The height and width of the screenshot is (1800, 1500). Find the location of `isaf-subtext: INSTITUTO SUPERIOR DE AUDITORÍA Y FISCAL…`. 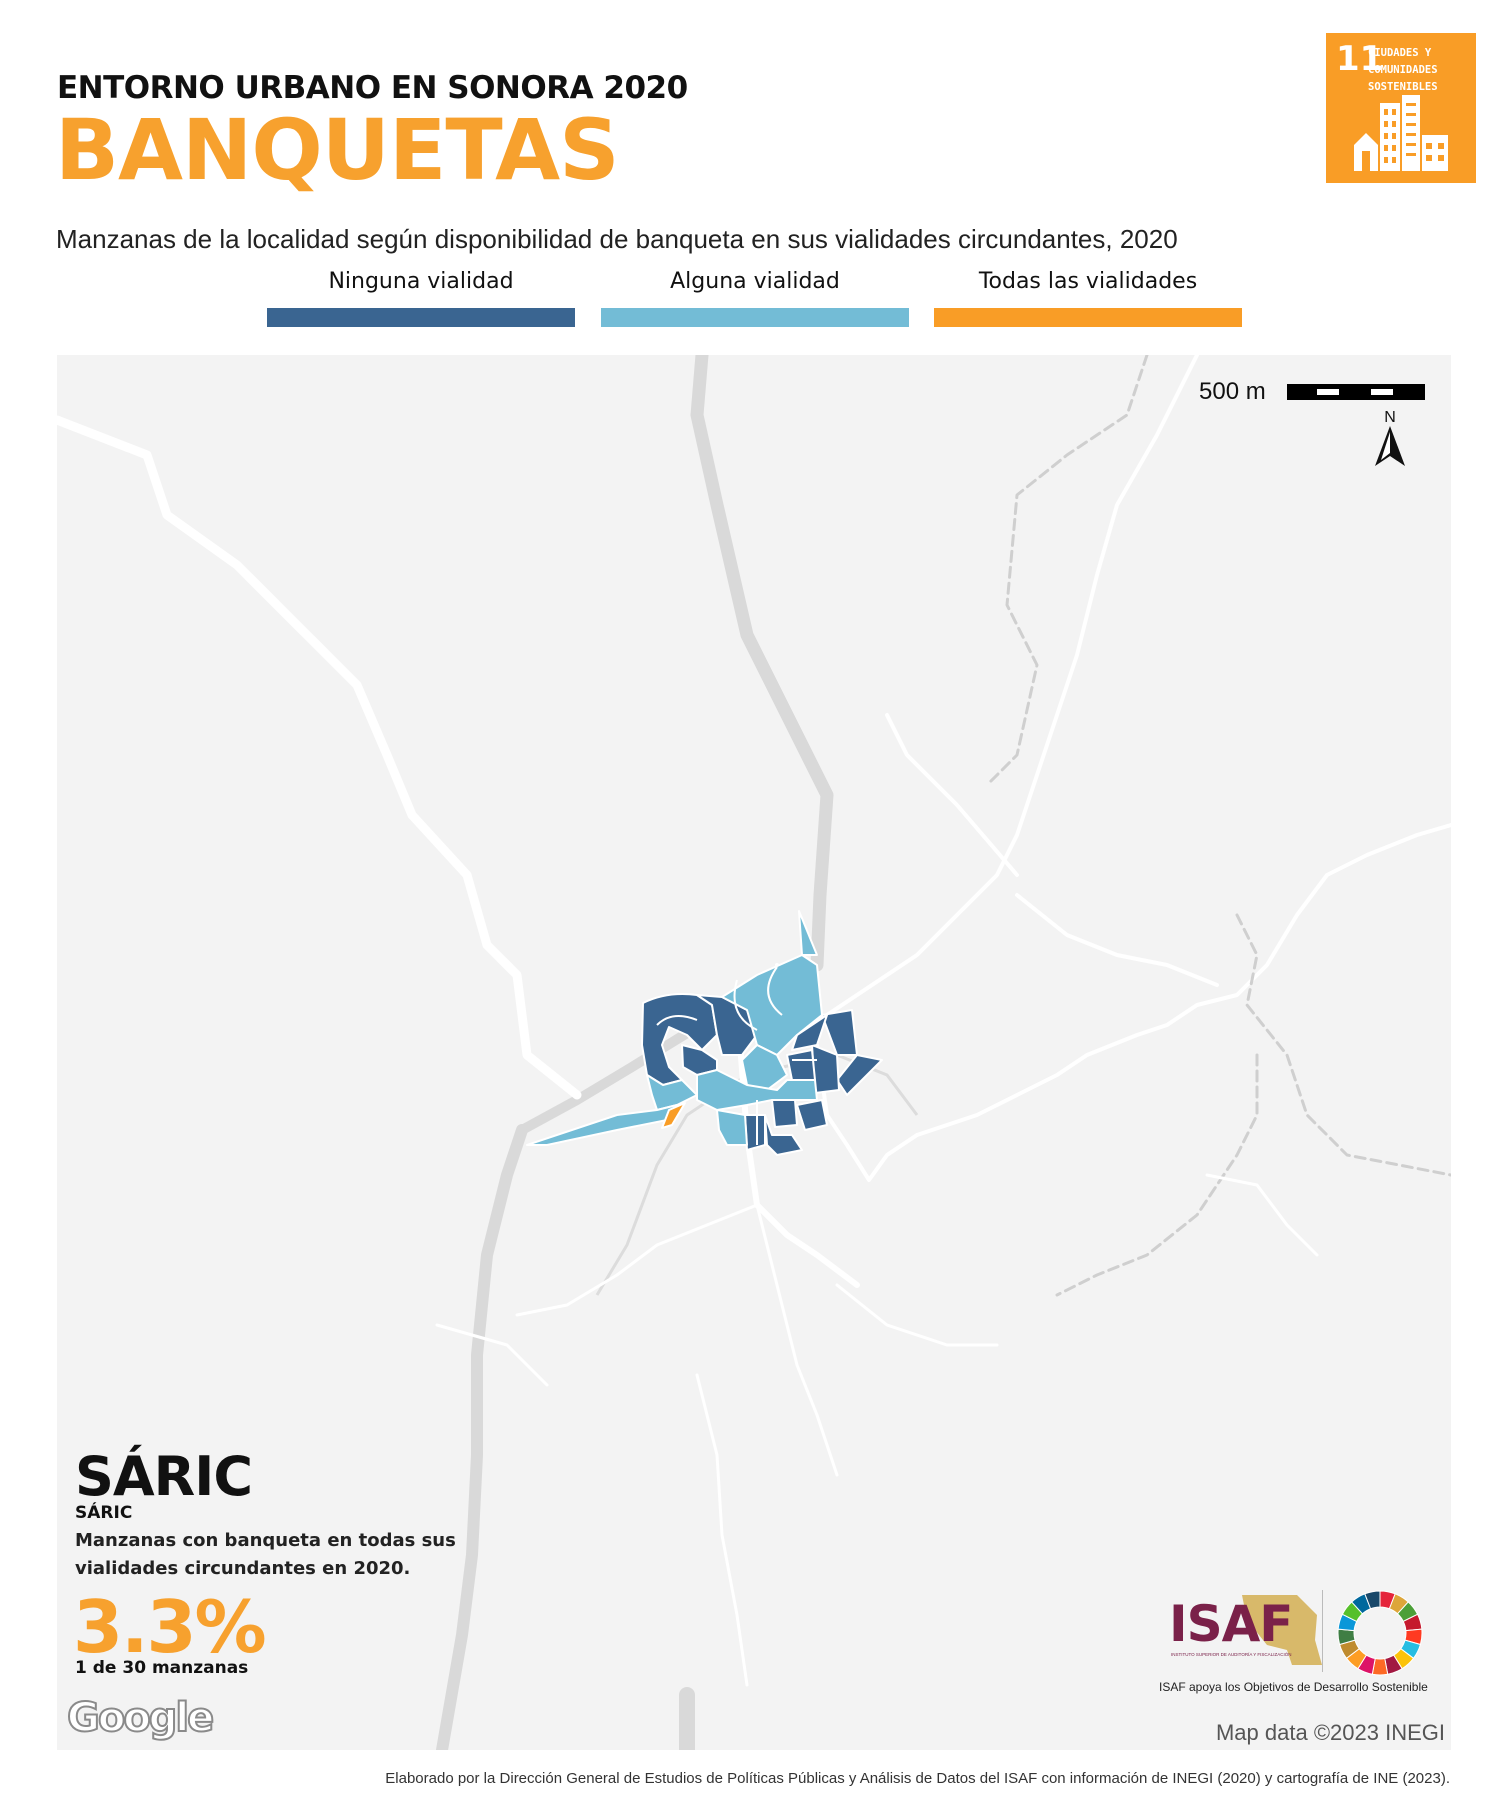

isaf-subtext: INSTITUTO SUPERIOR DE AUDITORÍA Y FISCAL… is located at coordinates (1231, 1654).